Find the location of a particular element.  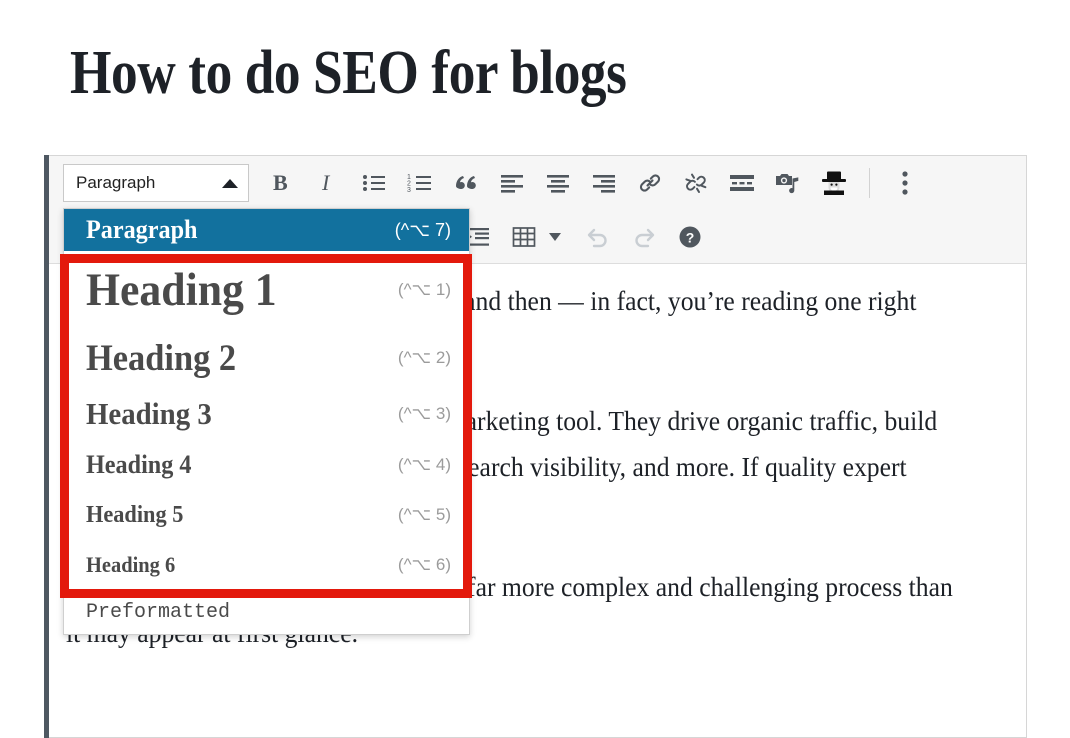

style-menu-item-heading-1: Heading 1 (^⌥ 1) is located at coordinates (266, 290).